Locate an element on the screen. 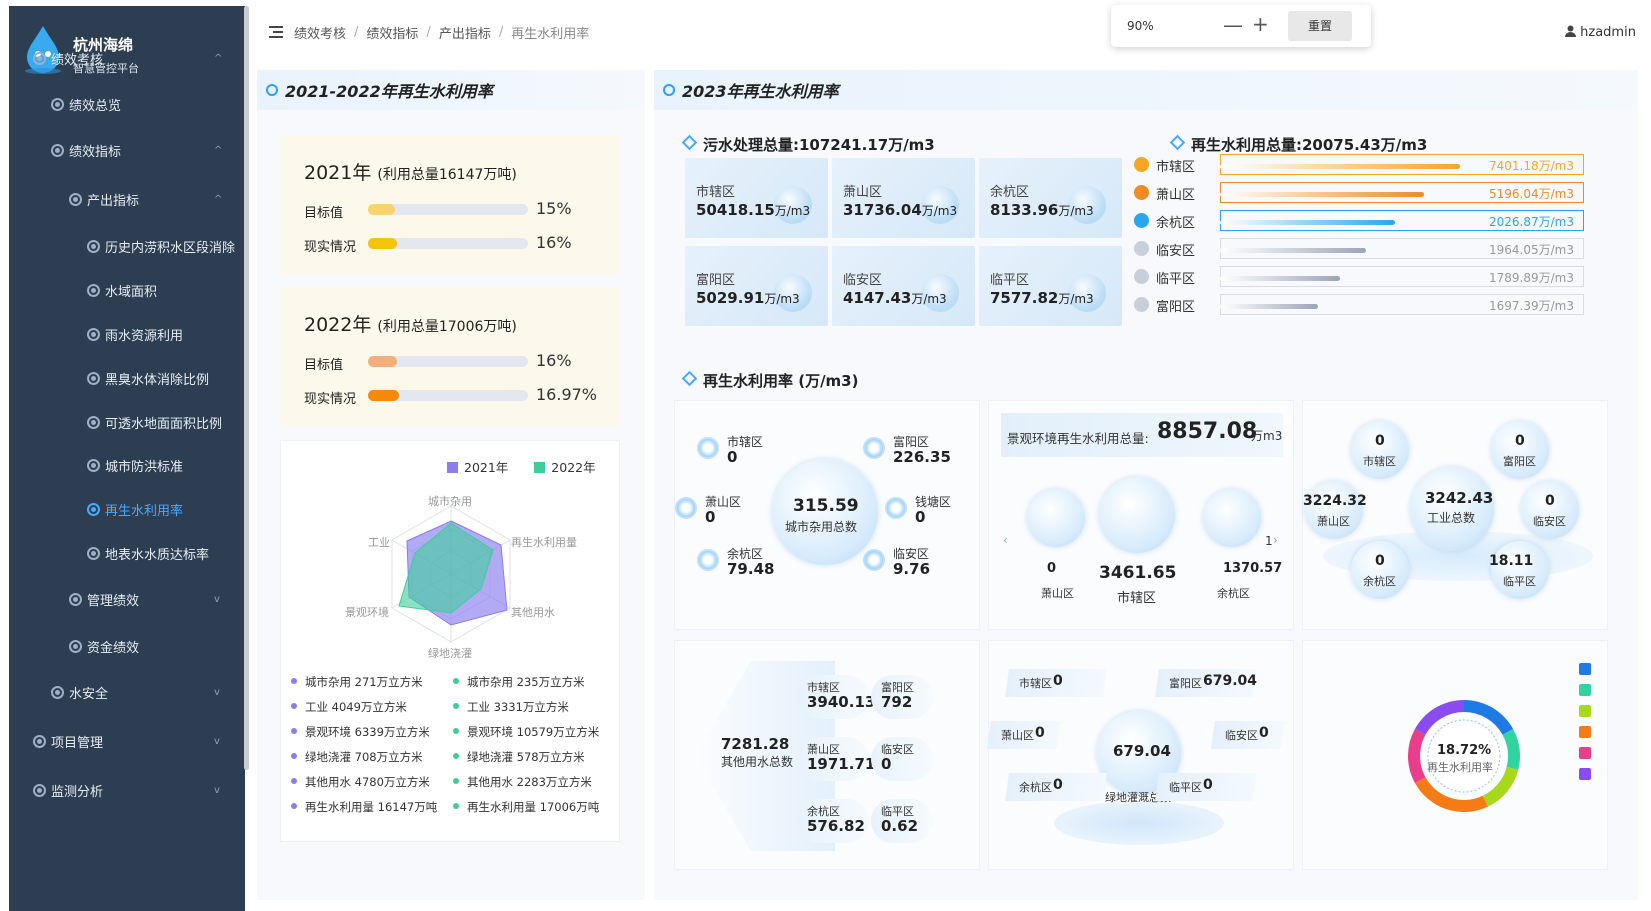 The width and height of the screenshot is (1651, 911). sidebar-scrollbar is located at coordinates (246, 388).